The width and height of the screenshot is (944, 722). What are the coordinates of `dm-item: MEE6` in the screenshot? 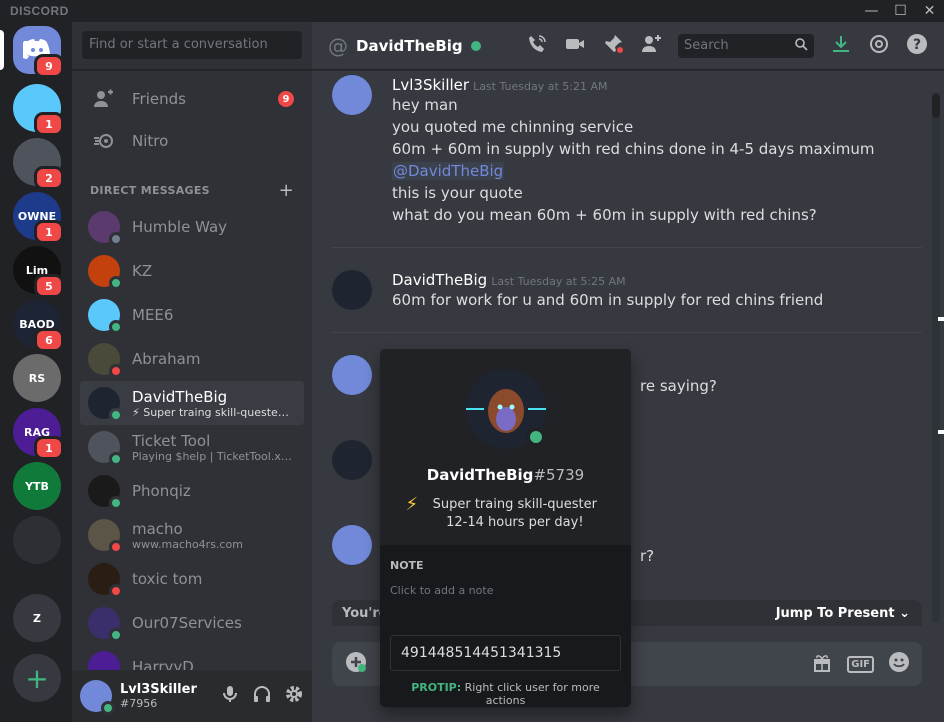 It's located at (192, 315).